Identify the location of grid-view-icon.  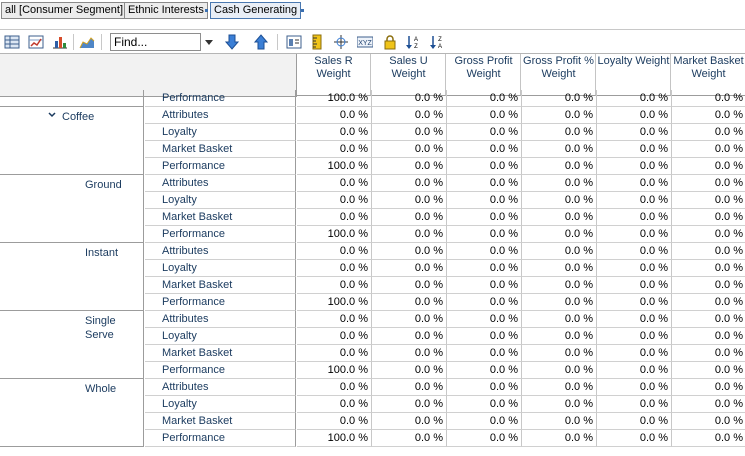
(12, 42).